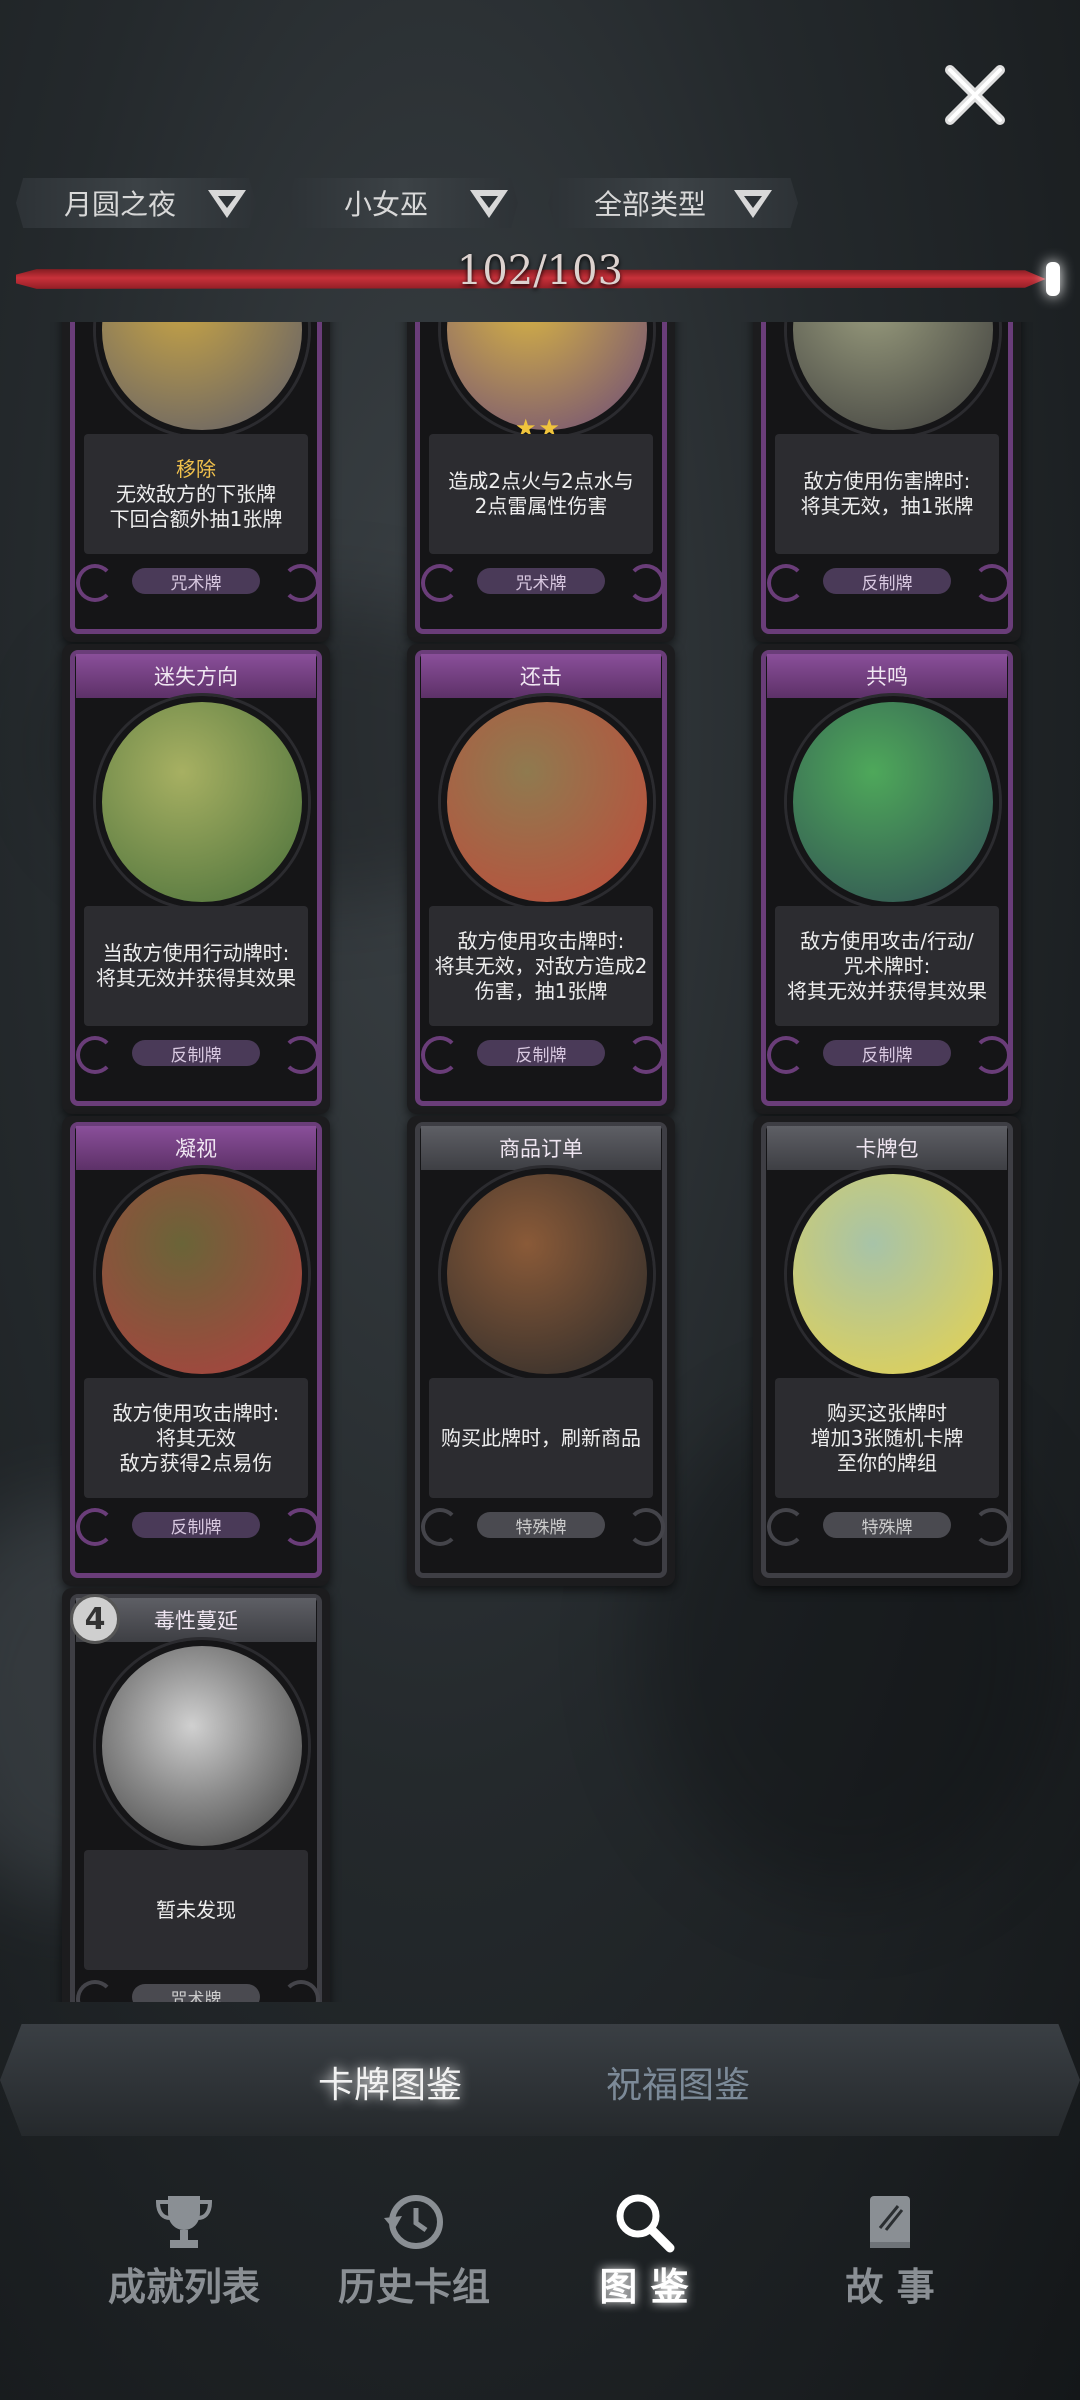 The width and height of the screenshot is (1080, 2400). I want to click on card-item: 凝视 敌方使用攻击牌时: 将其无效 敌方获得2点易伤 反制牌, so click(196, 1351).